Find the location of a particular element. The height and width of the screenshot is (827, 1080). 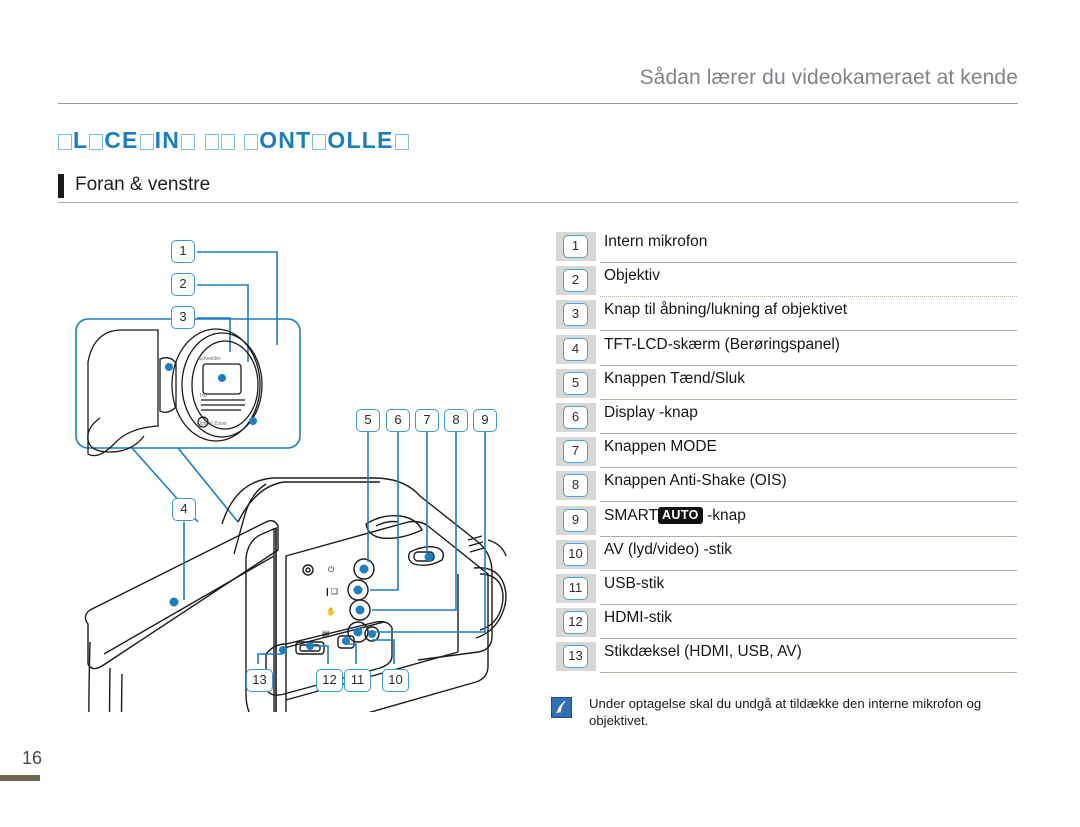

note-pen-icon is located at coordinates (561, 707).